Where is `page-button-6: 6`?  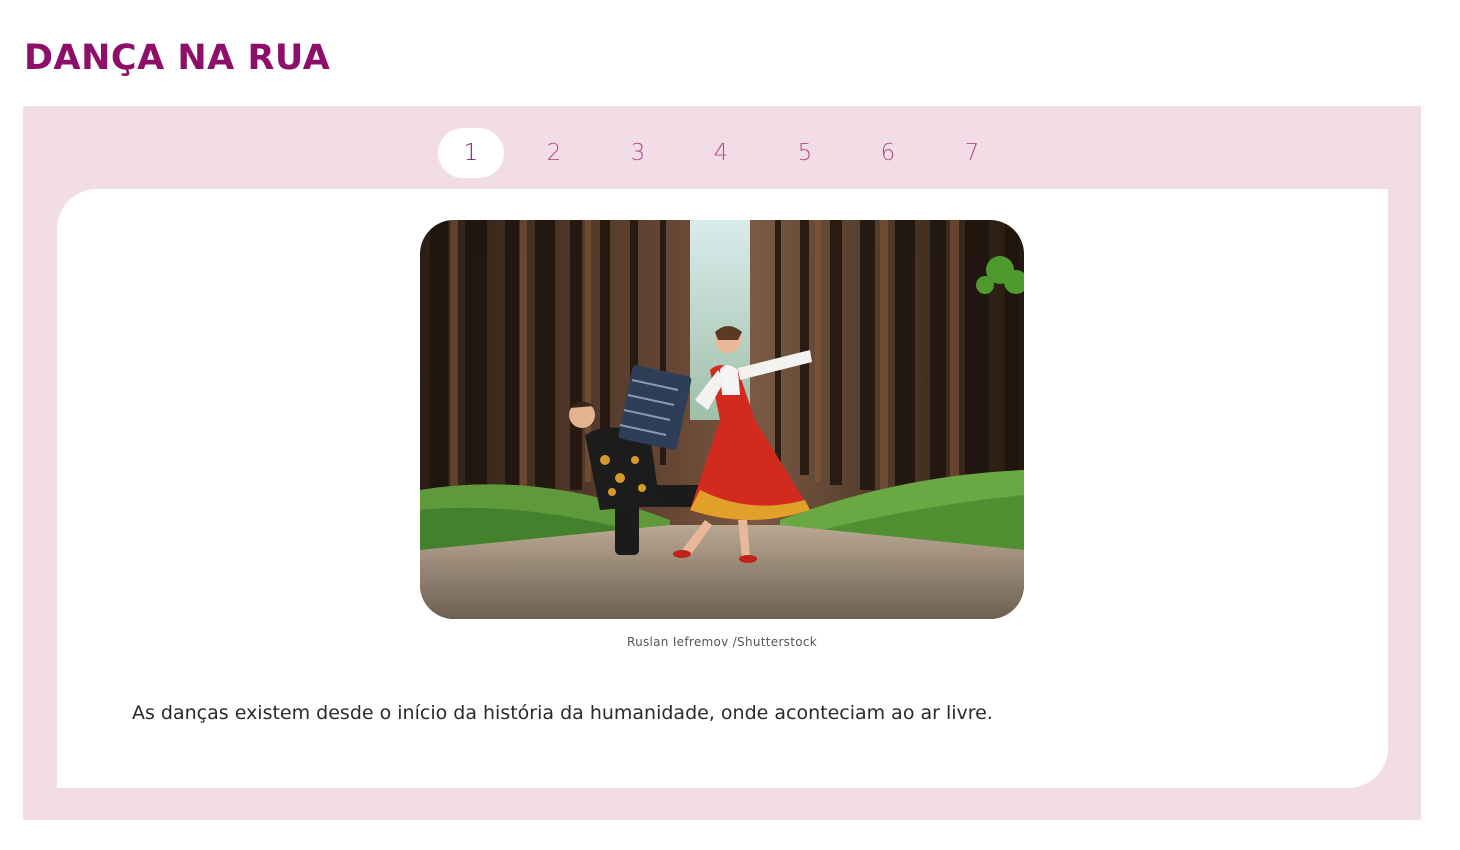 page-button-6: 6 is located at coordinates (888, 153).